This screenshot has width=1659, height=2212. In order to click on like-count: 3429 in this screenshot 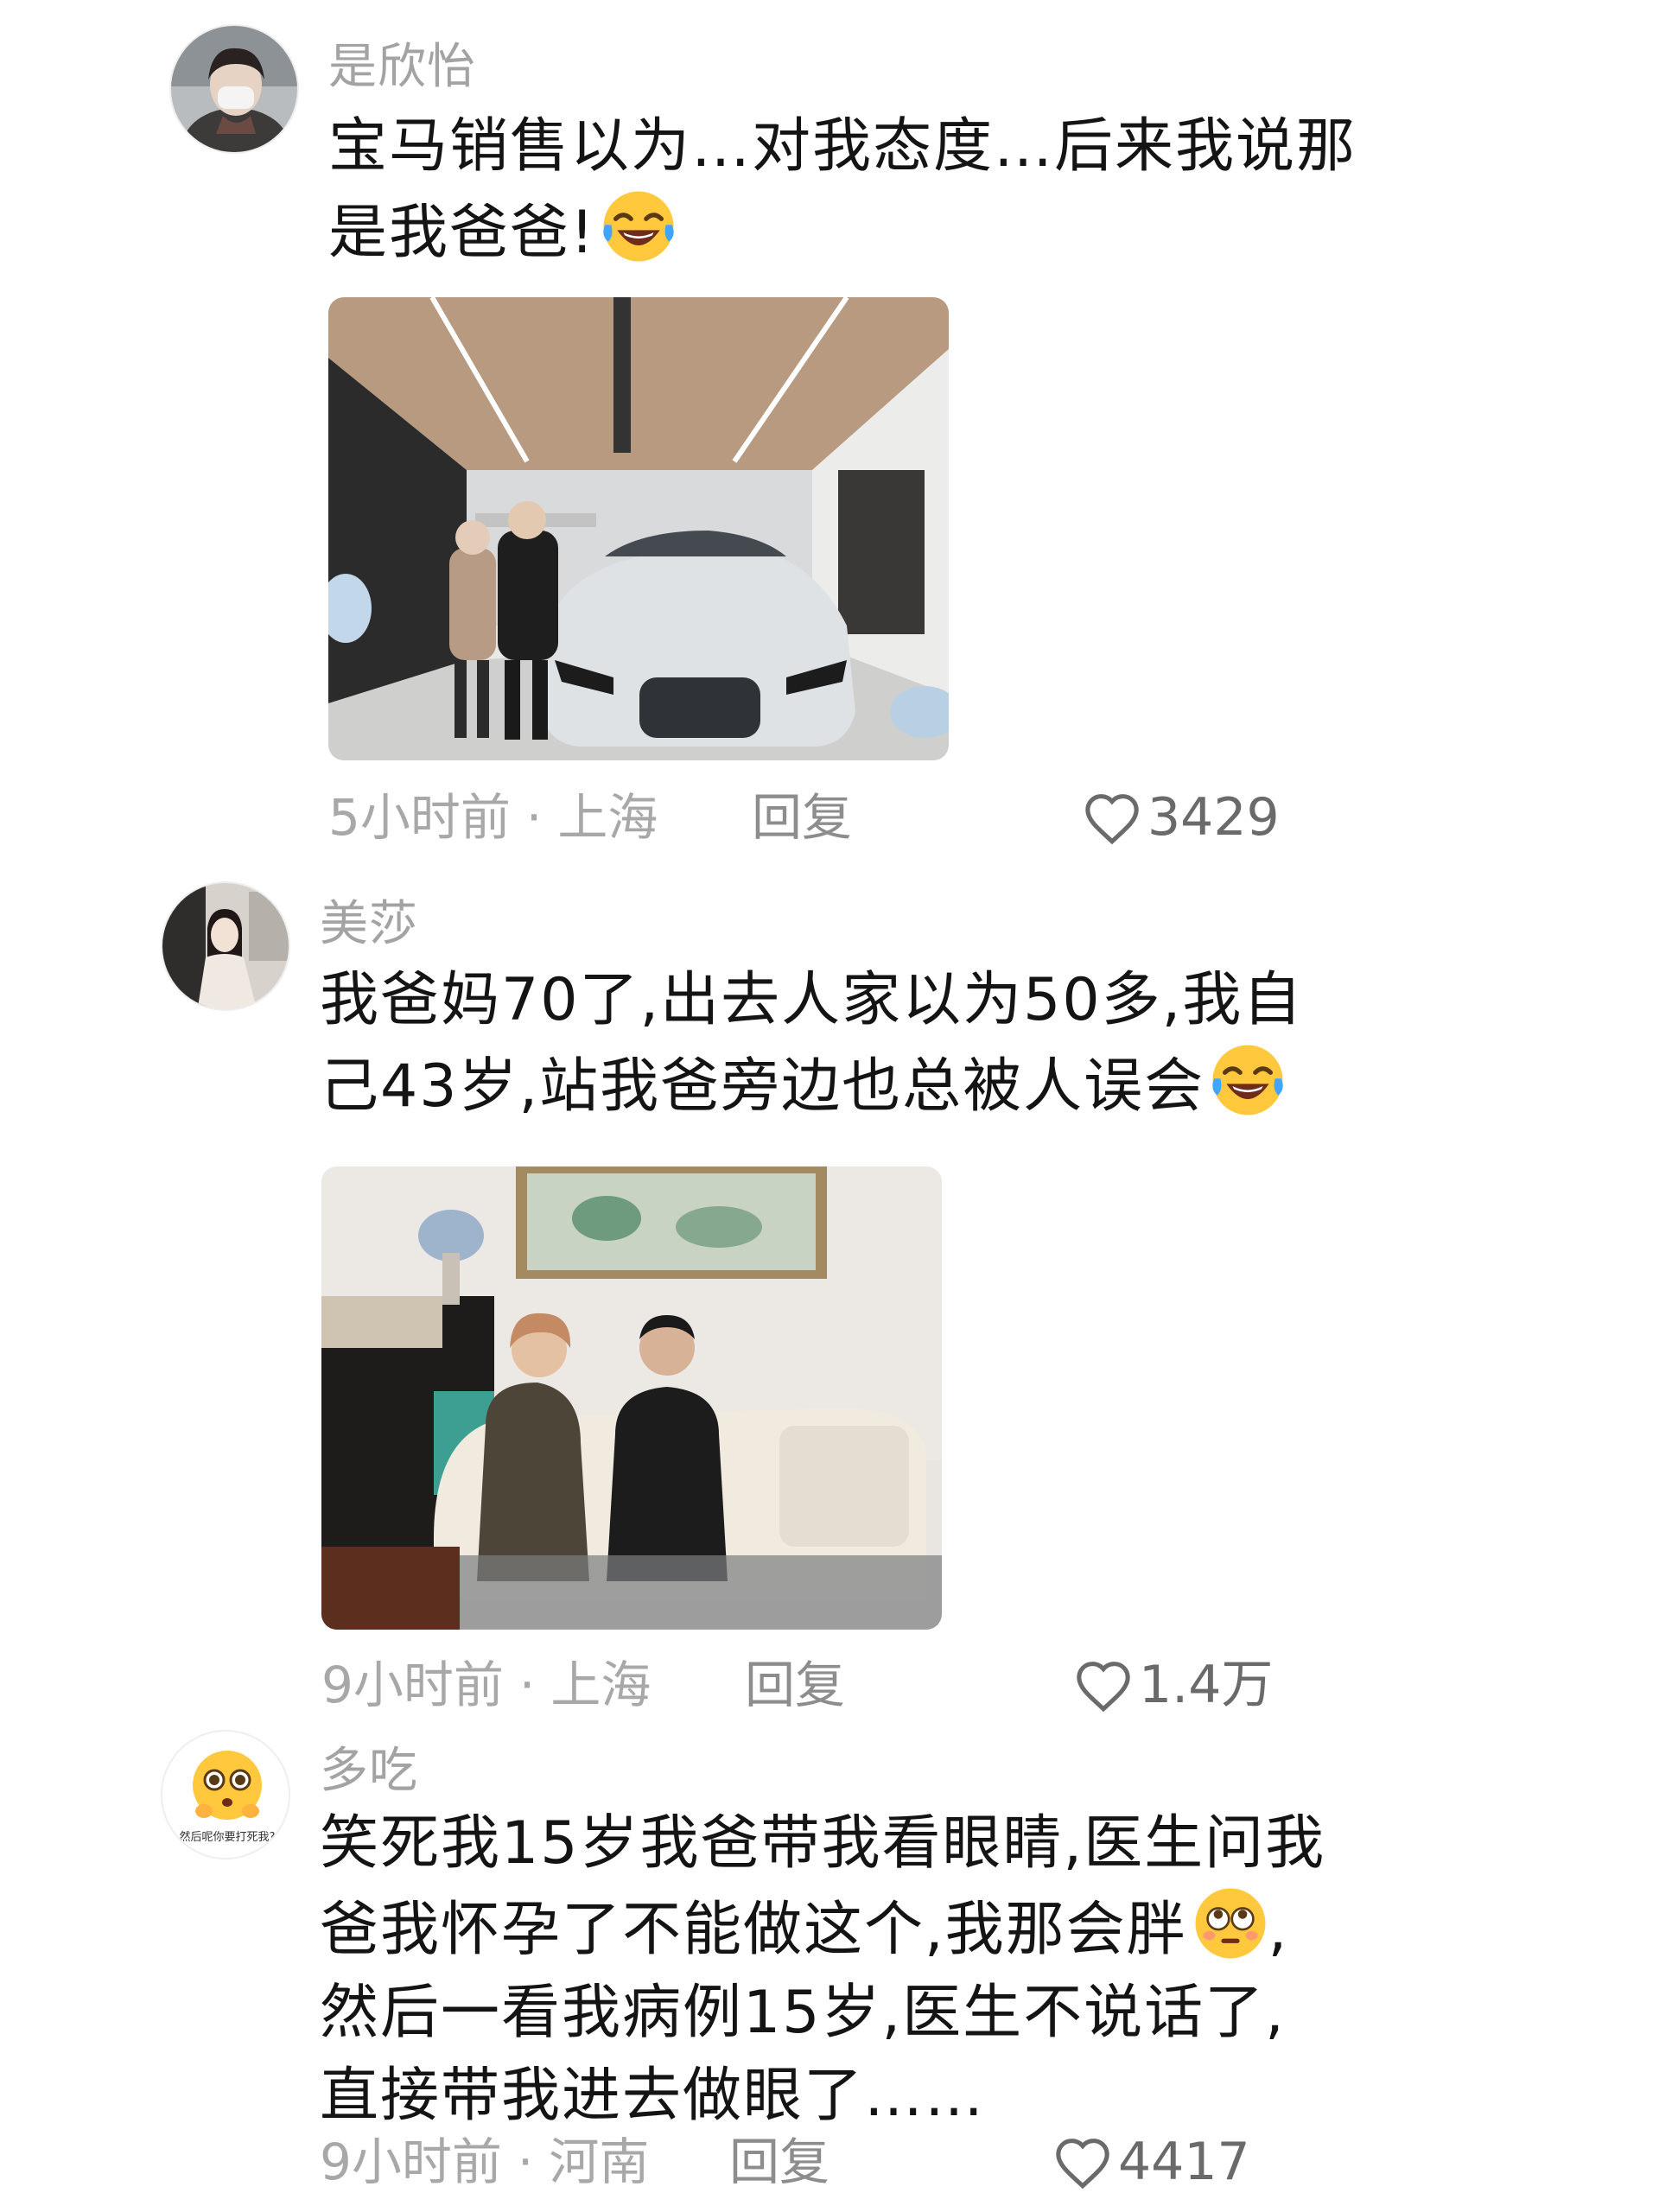, I will do `click(1213, 817)`.